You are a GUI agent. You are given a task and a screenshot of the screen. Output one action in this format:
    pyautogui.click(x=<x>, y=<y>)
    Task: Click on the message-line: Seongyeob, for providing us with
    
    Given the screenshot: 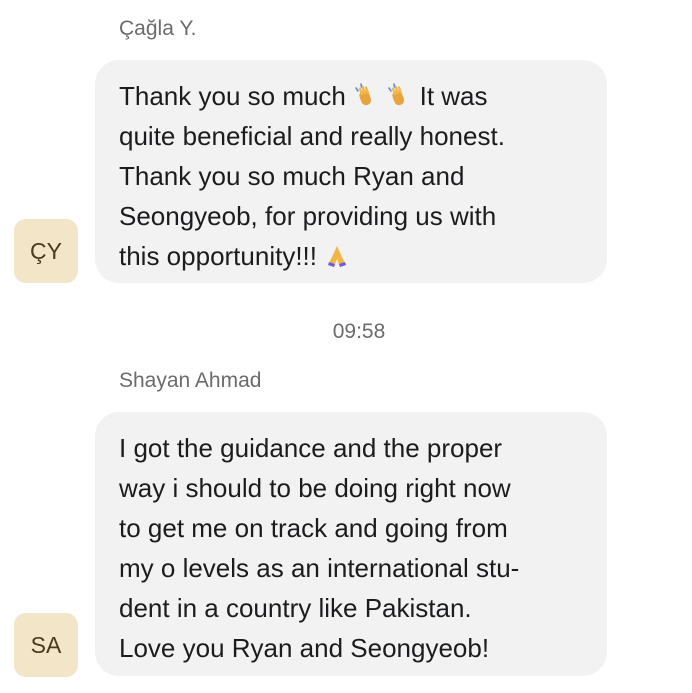 What is the action you would take?
    pyautogui.click(x=308, y=216)
    